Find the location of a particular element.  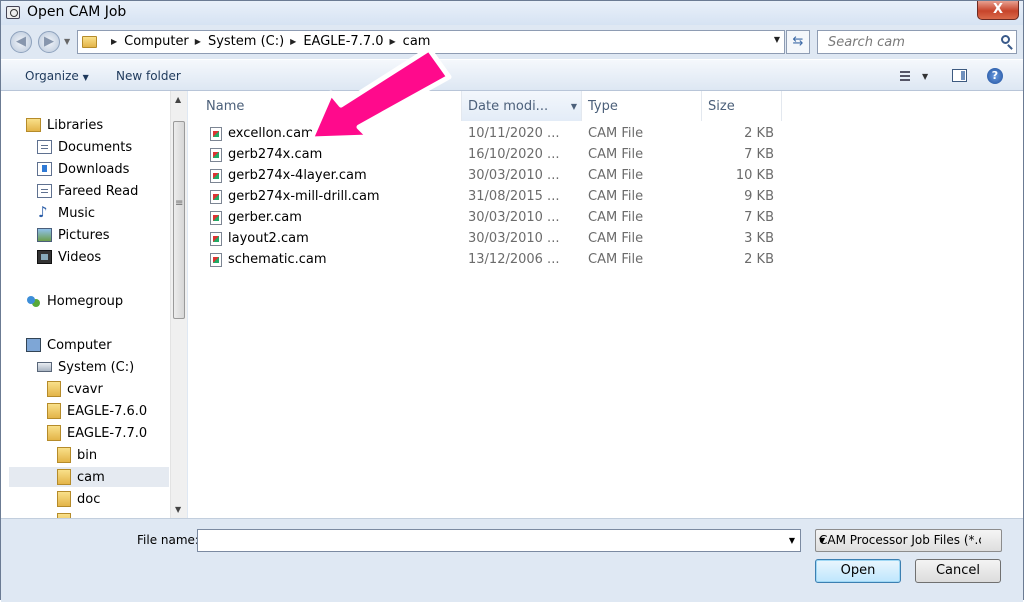

column-header-name: Name is located at coordinates (331, 106).